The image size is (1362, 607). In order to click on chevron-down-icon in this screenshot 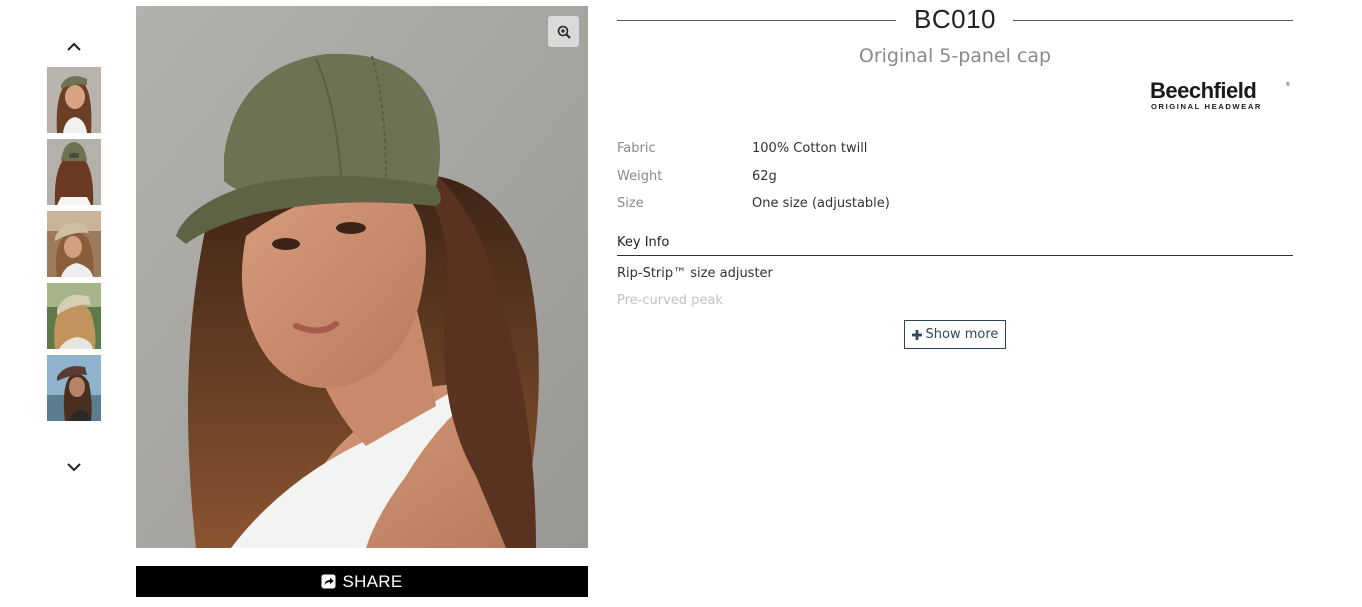, I will do `click(74, 467)`.